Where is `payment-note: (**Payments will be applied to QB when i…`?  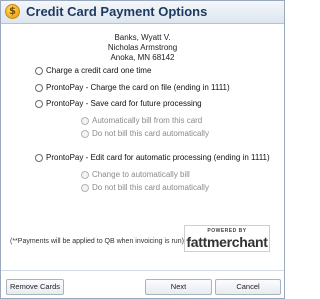 payment-note: (**Payments will be applied to QB when i… is located at coordinates (97, 241).